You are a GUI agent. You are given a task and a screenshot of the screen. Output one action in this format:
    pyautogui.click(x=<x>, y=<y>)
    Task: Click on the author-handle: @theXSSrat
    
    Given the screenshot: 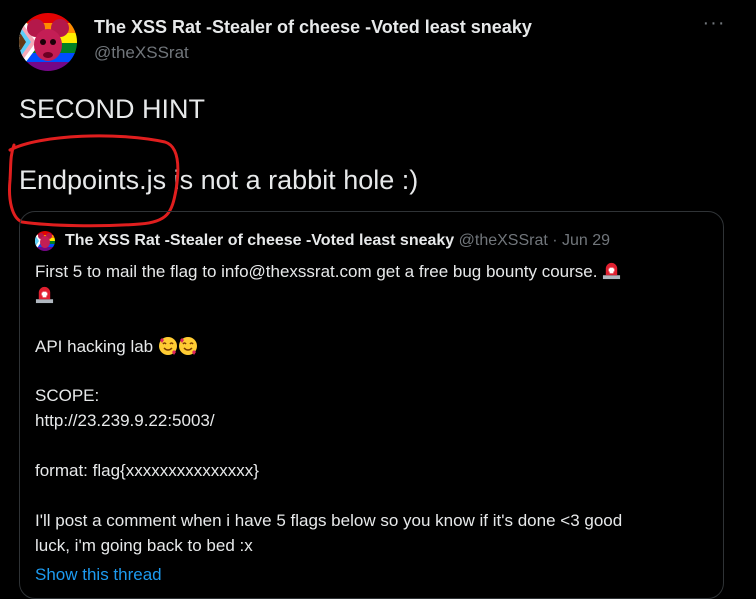 What is the action you would take?
    pyautogui.click(x=141, y=53)
    